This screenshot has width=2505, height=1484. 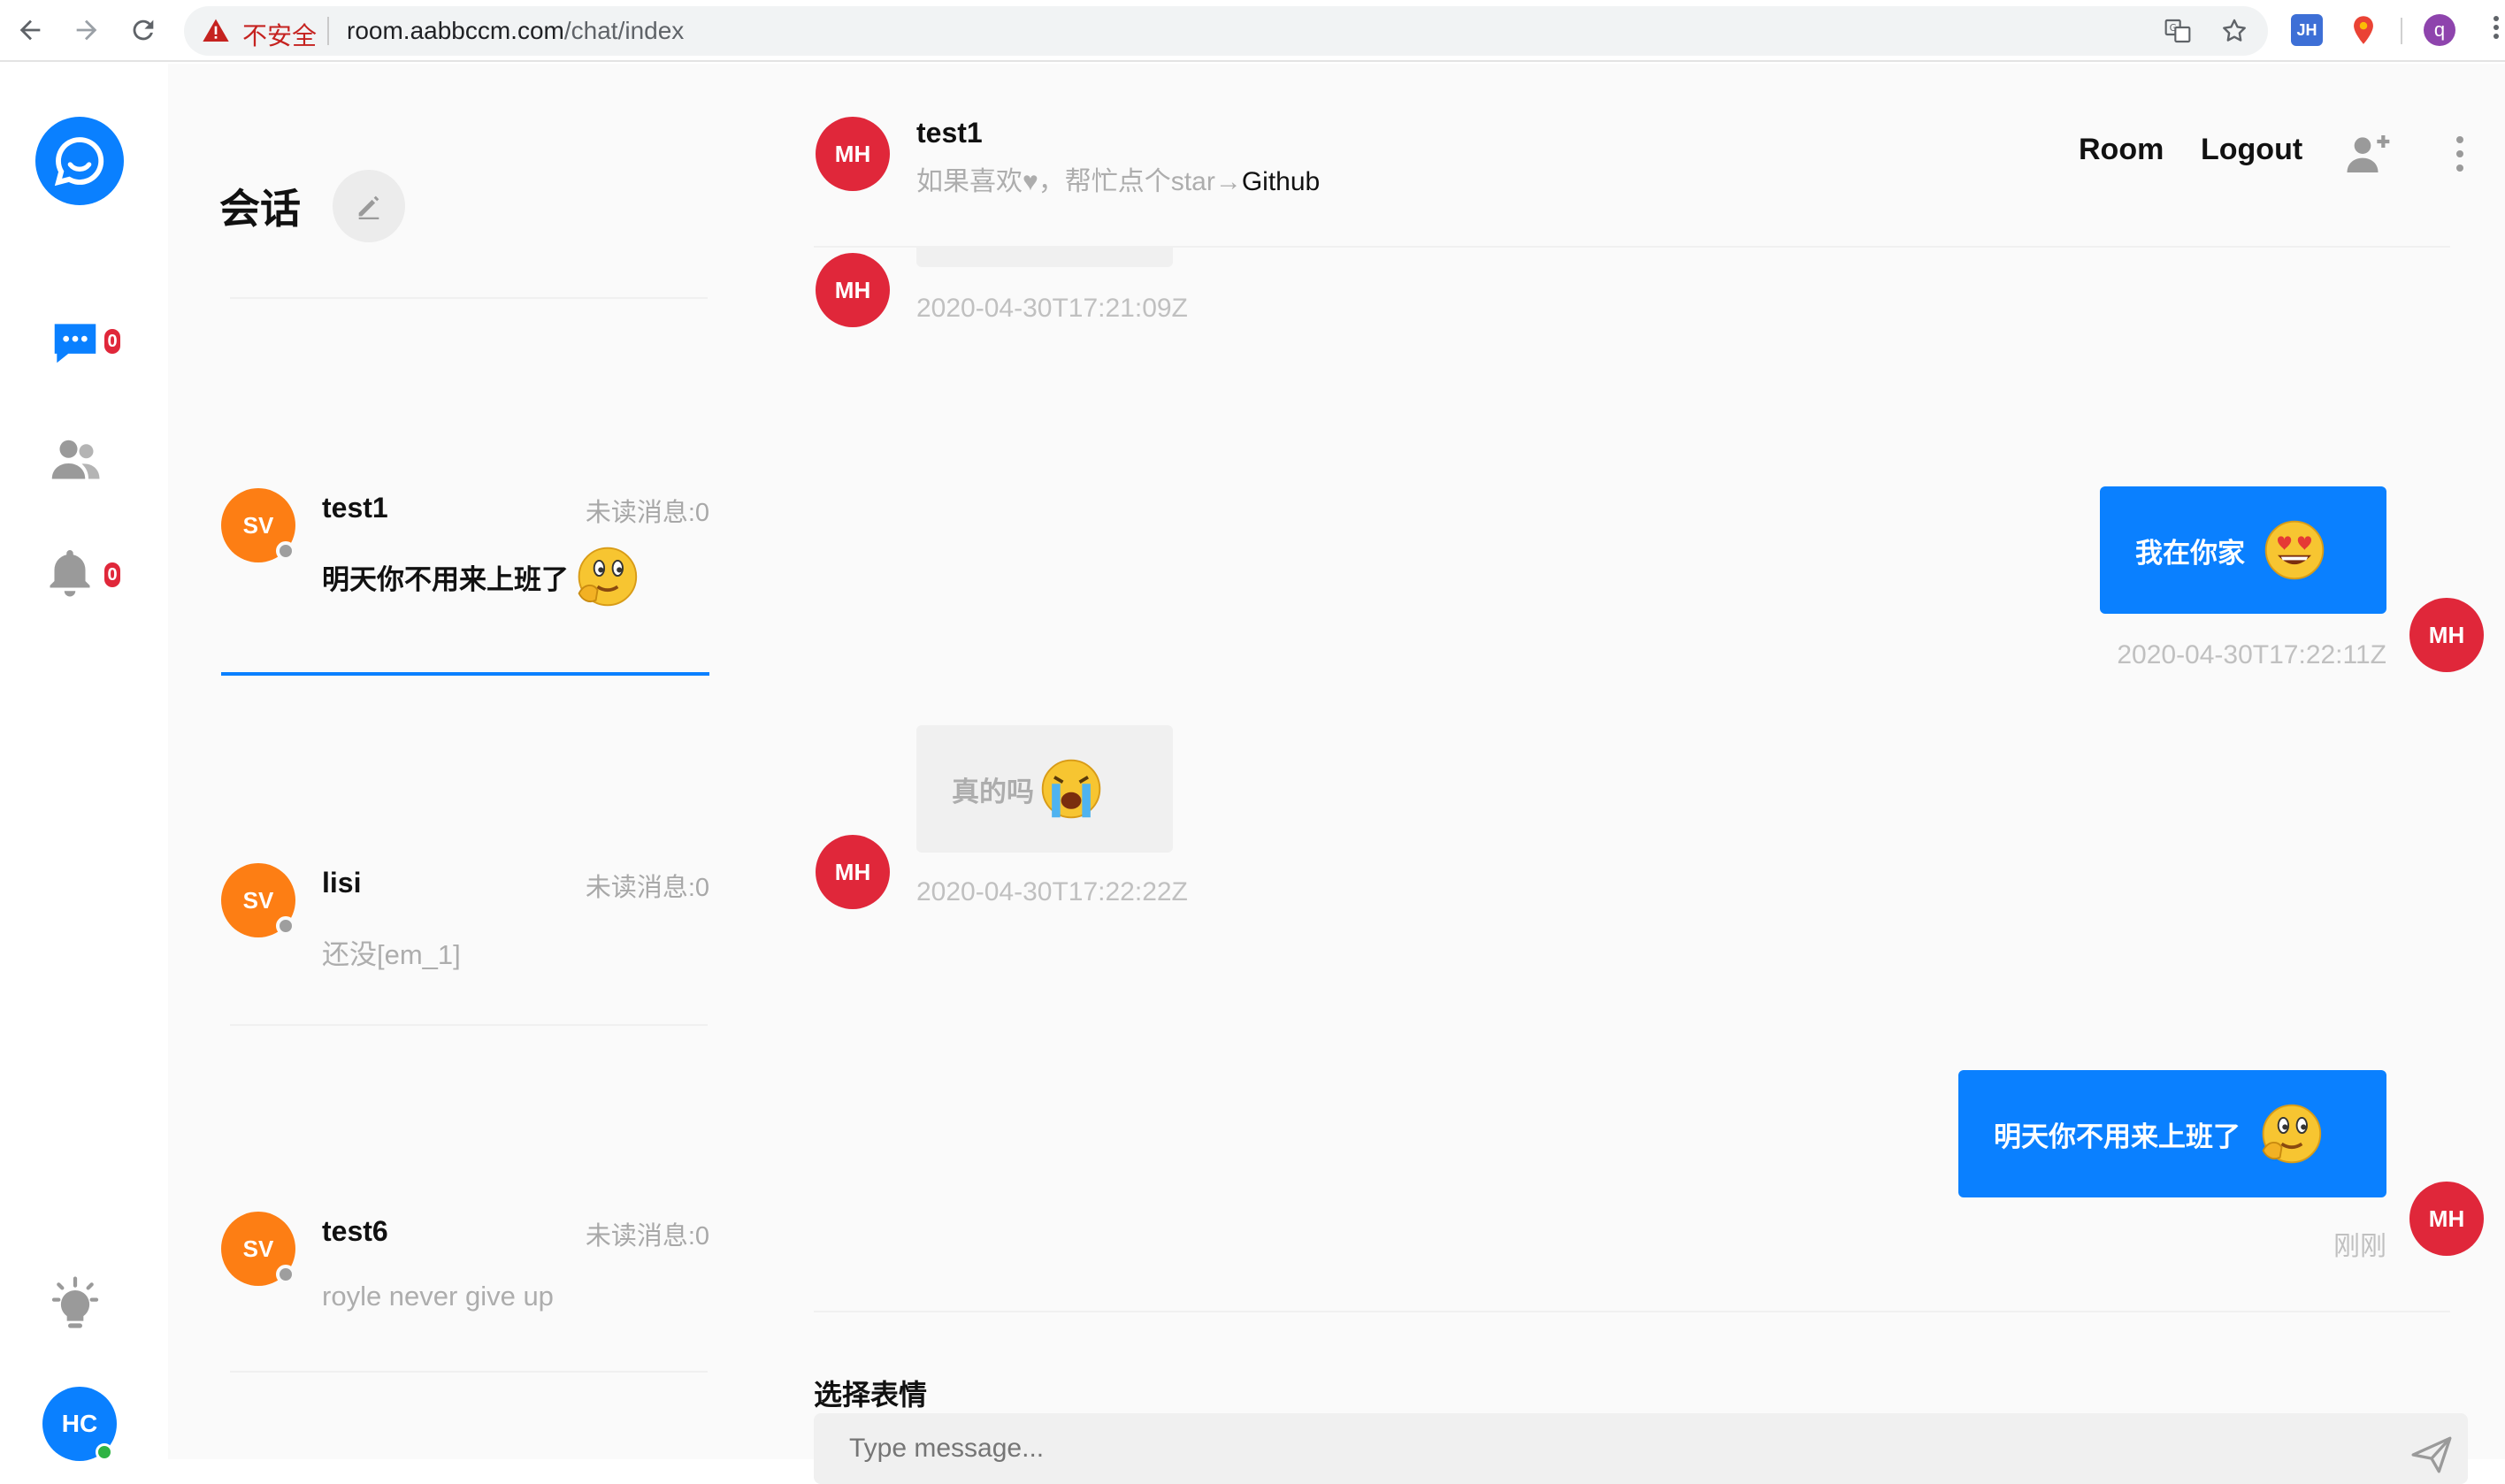 What do you see at coordinates (2251, 654) in the screenshot?
I see `message-timestamp: 2020-04-30T17:22:11Z` at bounding box center [2251, 654].